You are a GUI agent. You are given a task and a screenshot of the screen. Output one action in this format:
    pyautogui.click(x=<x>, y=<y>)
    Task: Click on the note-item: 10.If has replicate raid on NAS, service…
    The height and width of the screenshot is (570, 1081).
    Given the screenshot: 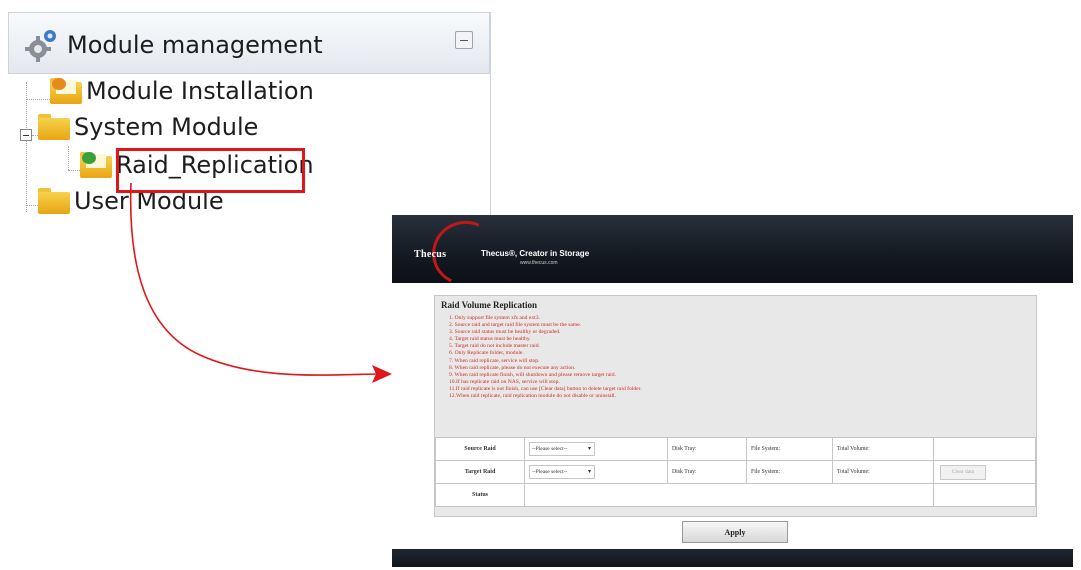 What is the action you would take?
    pyautogui.click(x=504, y=381)
    